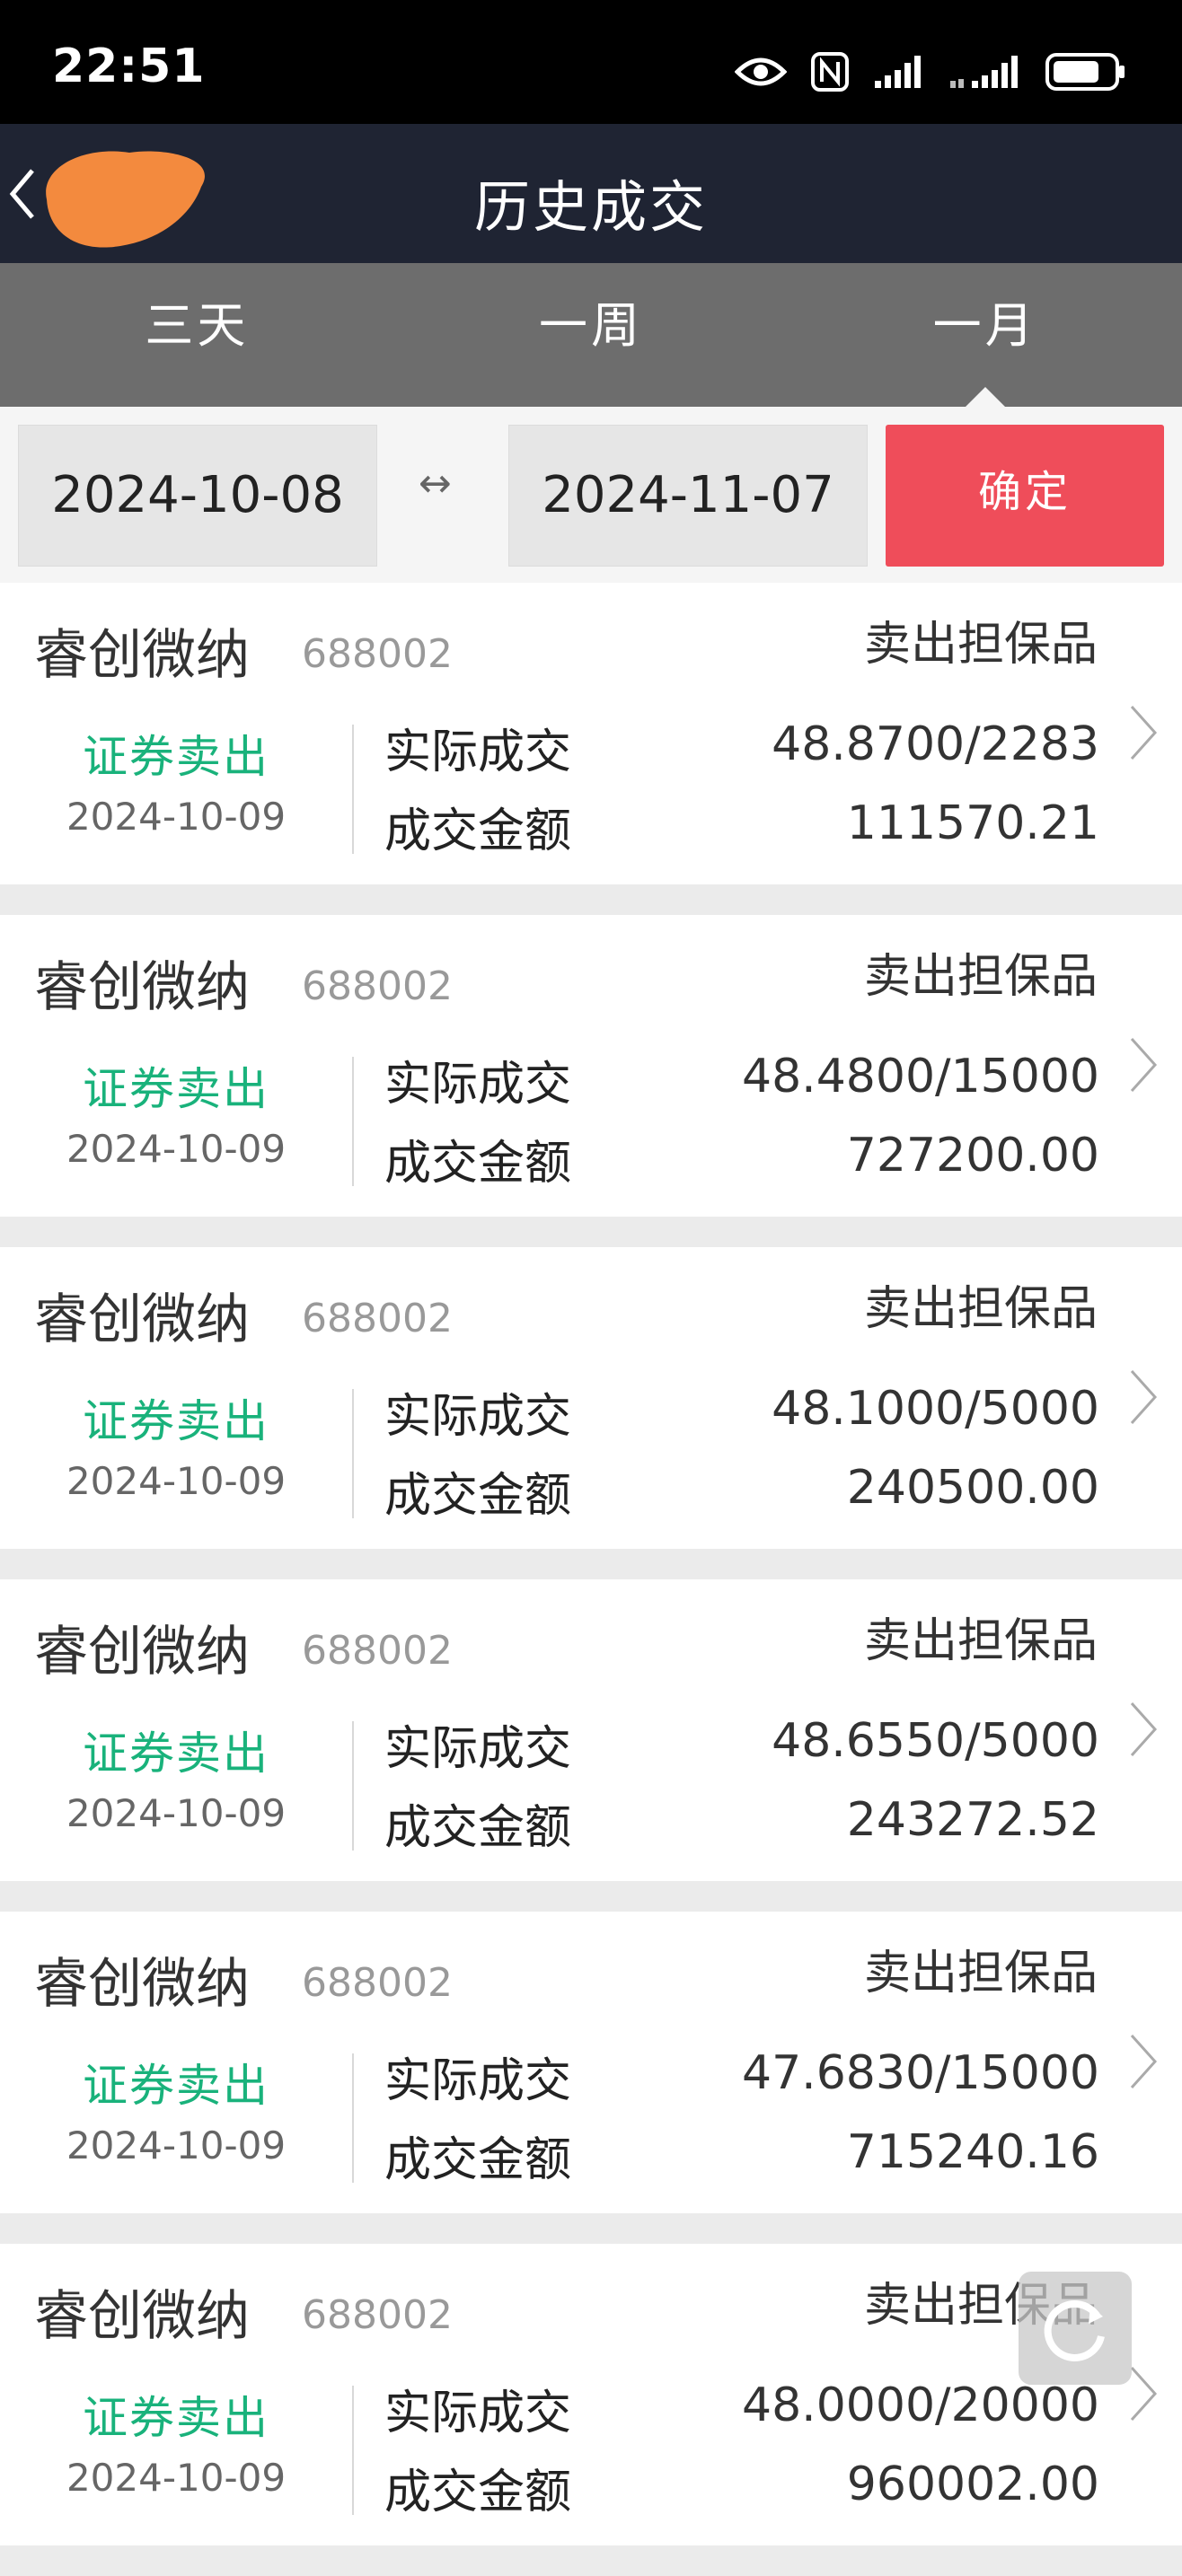 The width and height of the screenshot is (1182, 2576). What do you see at coordinates (1025, 496) in the screenshot?
I see `confirm-button: 确定` at bounding box center [1025, 496].